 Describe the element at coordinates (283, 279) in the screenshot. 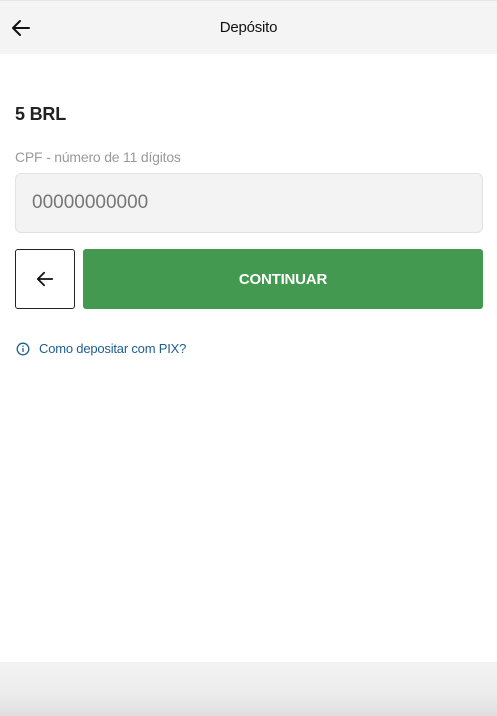

I see `continue-button: CONTINUAR` at that location.